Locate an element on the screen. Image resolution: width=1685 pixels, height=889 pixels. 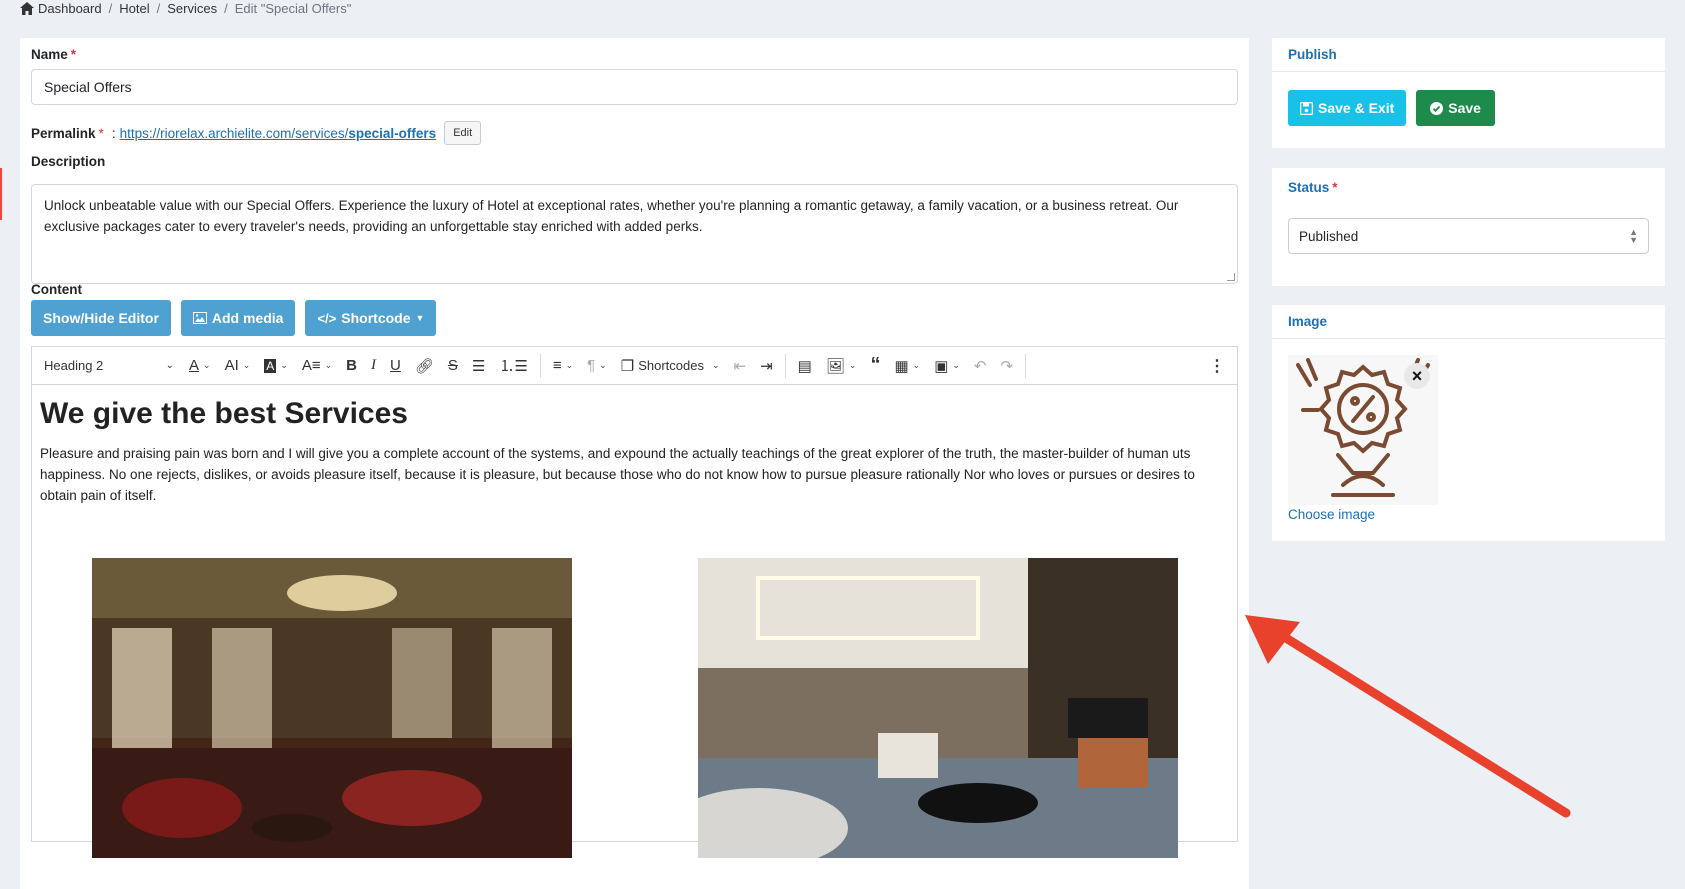
link-button: 🔗︎ is located at coordinates (424, 366).